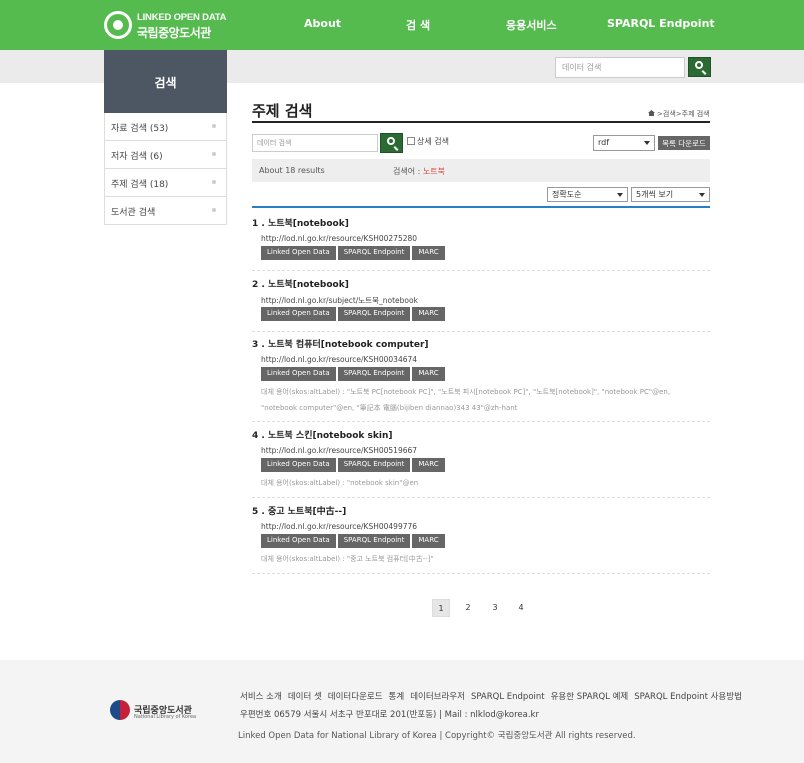 Image resolution: width=804 pixels, height=763 pixels. I want to click on national-emblem-icon, so click(120, 710).